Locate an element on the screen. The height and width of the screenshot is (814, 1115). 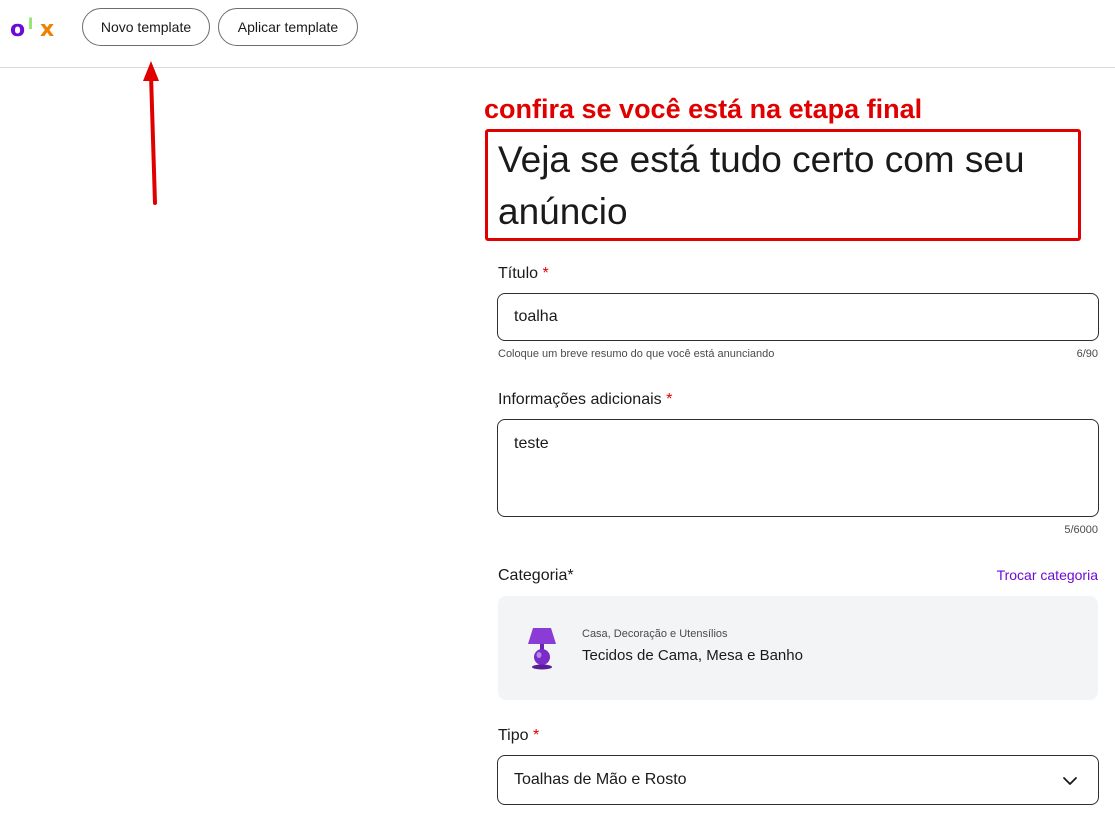
category-parent-name: Casa, Decoração e Utensílios is located at coordinates (655, 634).